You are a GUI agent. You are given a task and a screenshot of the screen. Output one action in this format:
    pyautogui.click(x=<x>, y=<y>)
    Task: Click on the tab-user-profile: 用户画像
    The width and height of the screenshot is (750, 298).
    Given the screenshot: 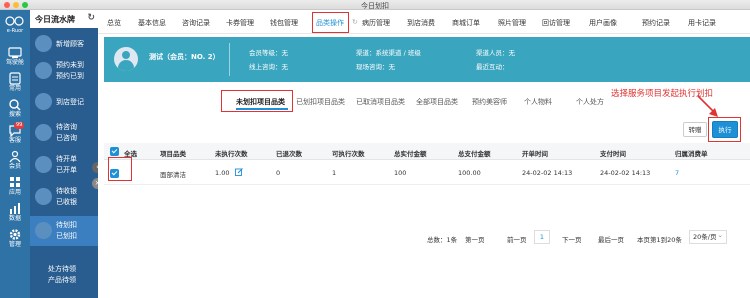 What is the action you would take?
    pyautogui.click(x=603, y=23)
    